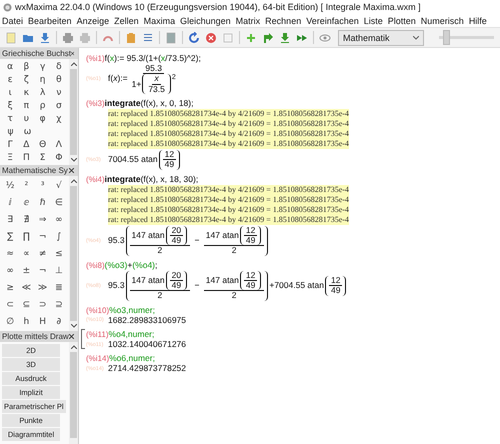  What do you see at coordinates (42, 119) in the screenshot?
I see `symbol-button: φ` at bounding box center [42, 119].